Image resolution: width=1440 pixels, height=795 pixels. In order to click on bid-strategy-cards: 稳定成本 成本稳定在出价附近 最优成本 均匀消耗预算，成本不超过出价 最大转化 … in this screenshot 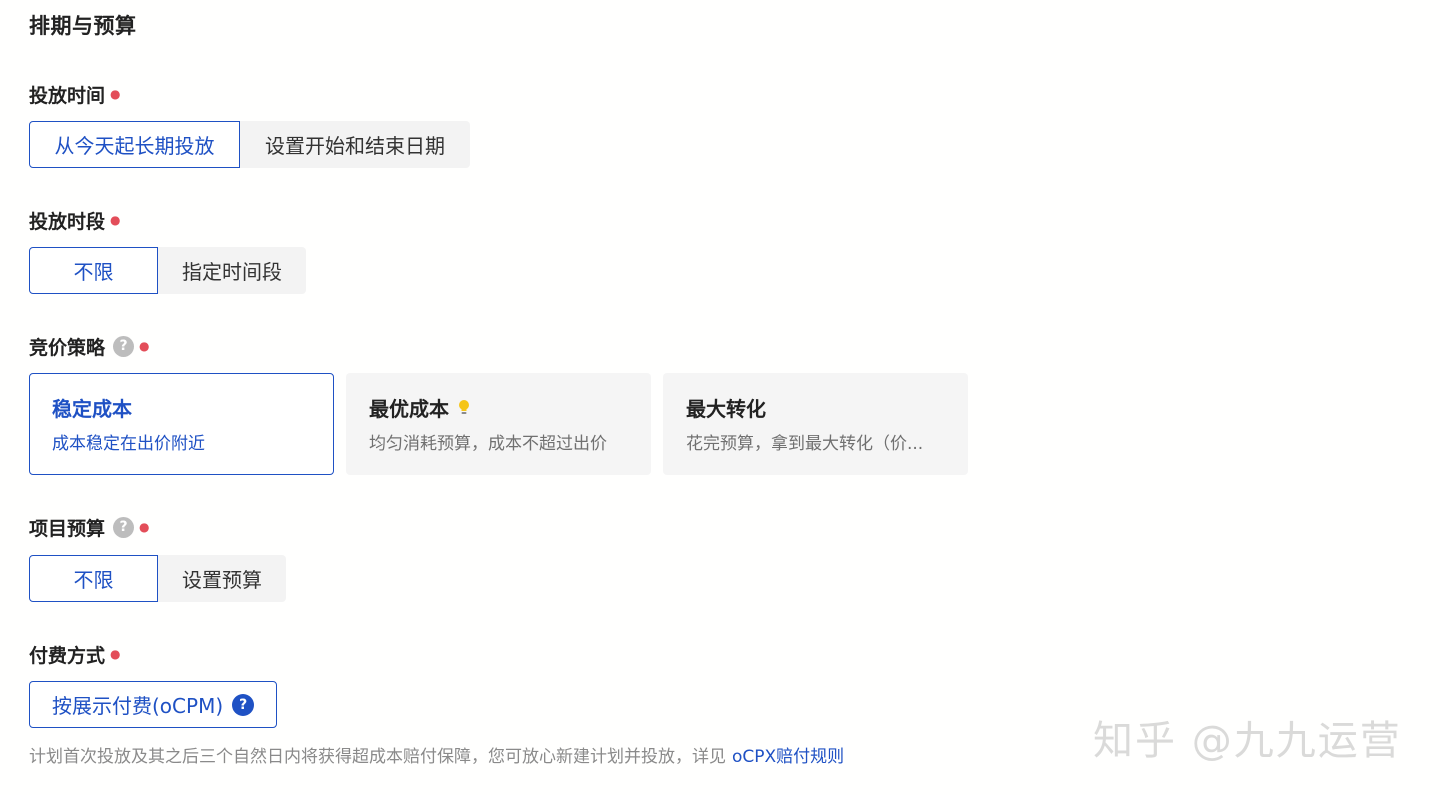, I will do `click(498, 424)`.